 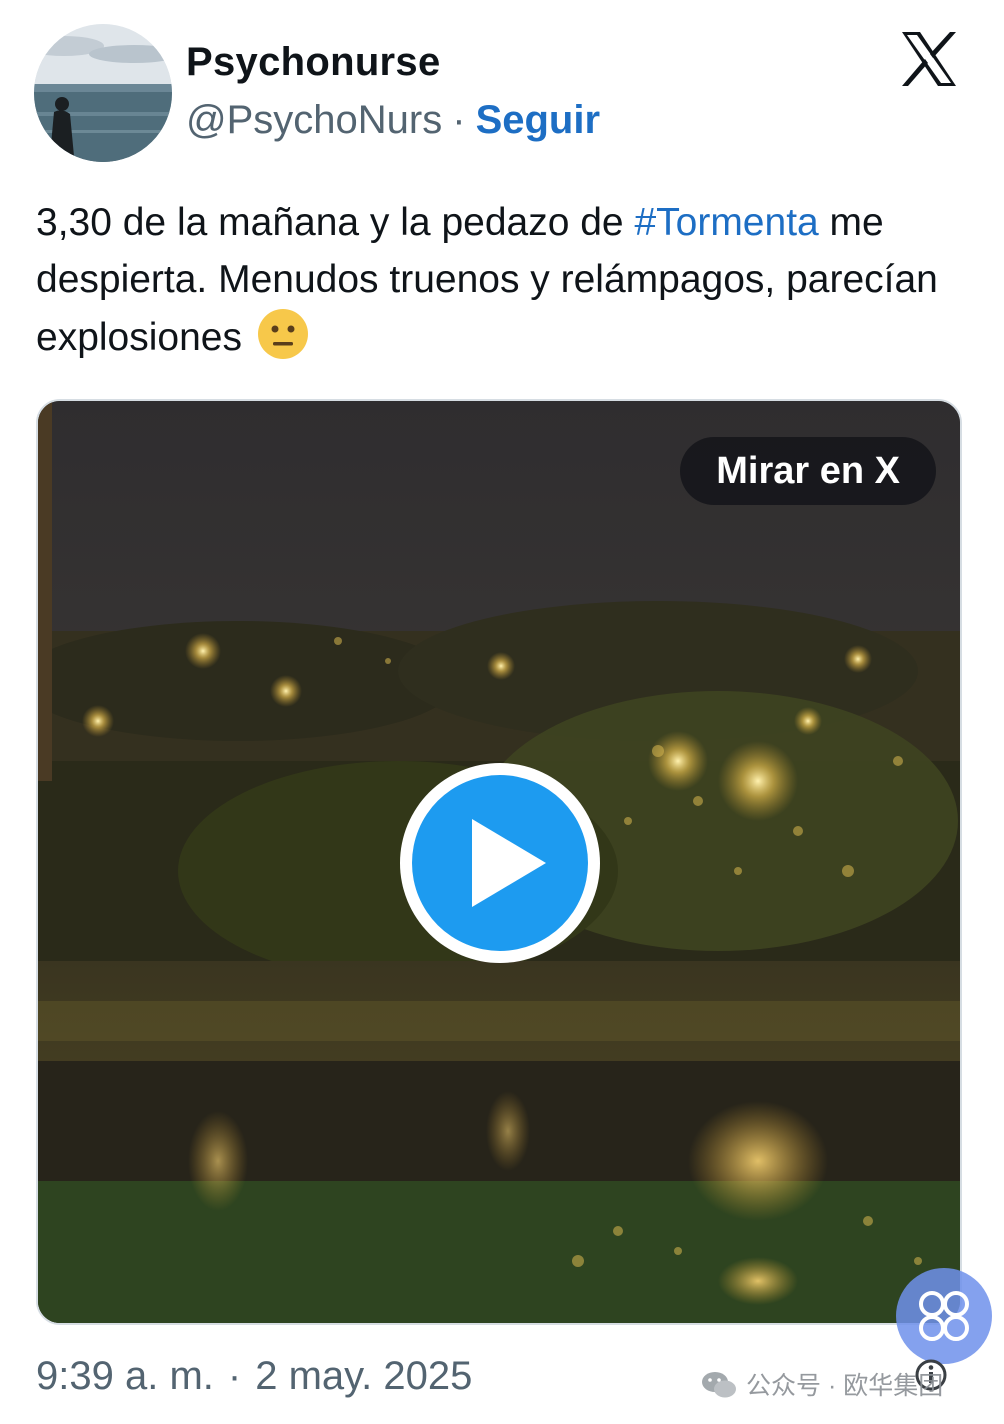 I want to click on neutral-face-emoji, so click(x=282, y=334).